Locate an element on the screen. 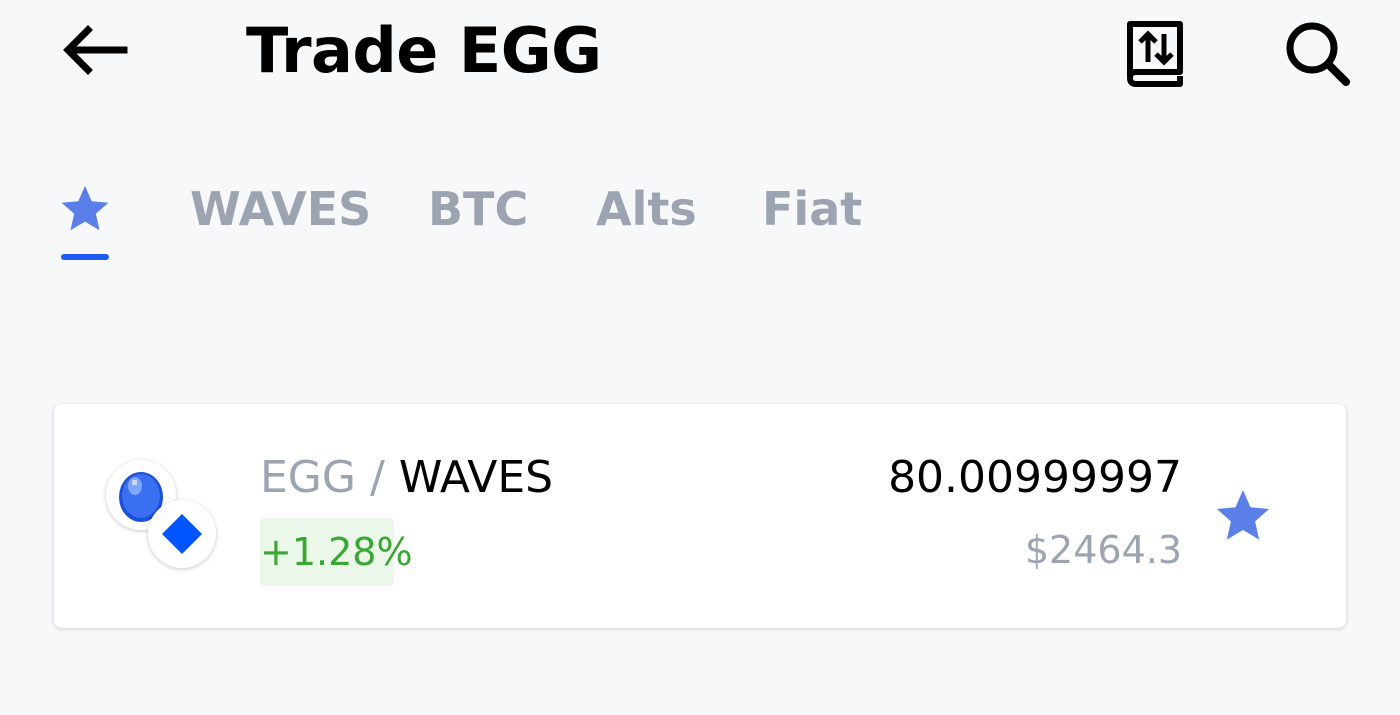 Image resolution: width=1400 pixels, height=715 pixels. tab-waves: WAVES is located at coordinates (280, 211).